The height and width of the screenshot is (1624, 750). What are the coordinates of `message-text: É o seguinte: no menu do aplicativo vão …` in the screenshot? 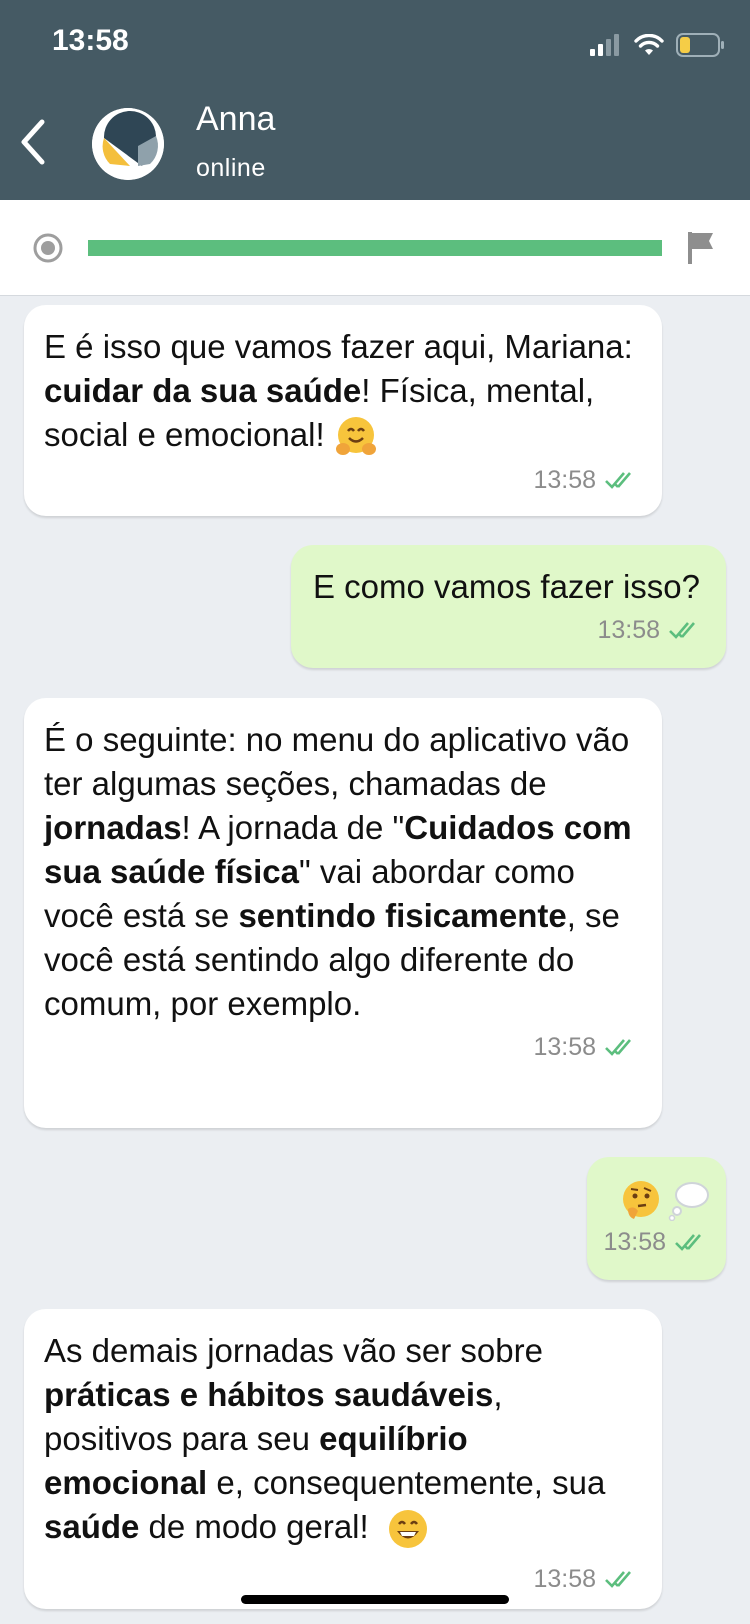 It's located at (338, 871).